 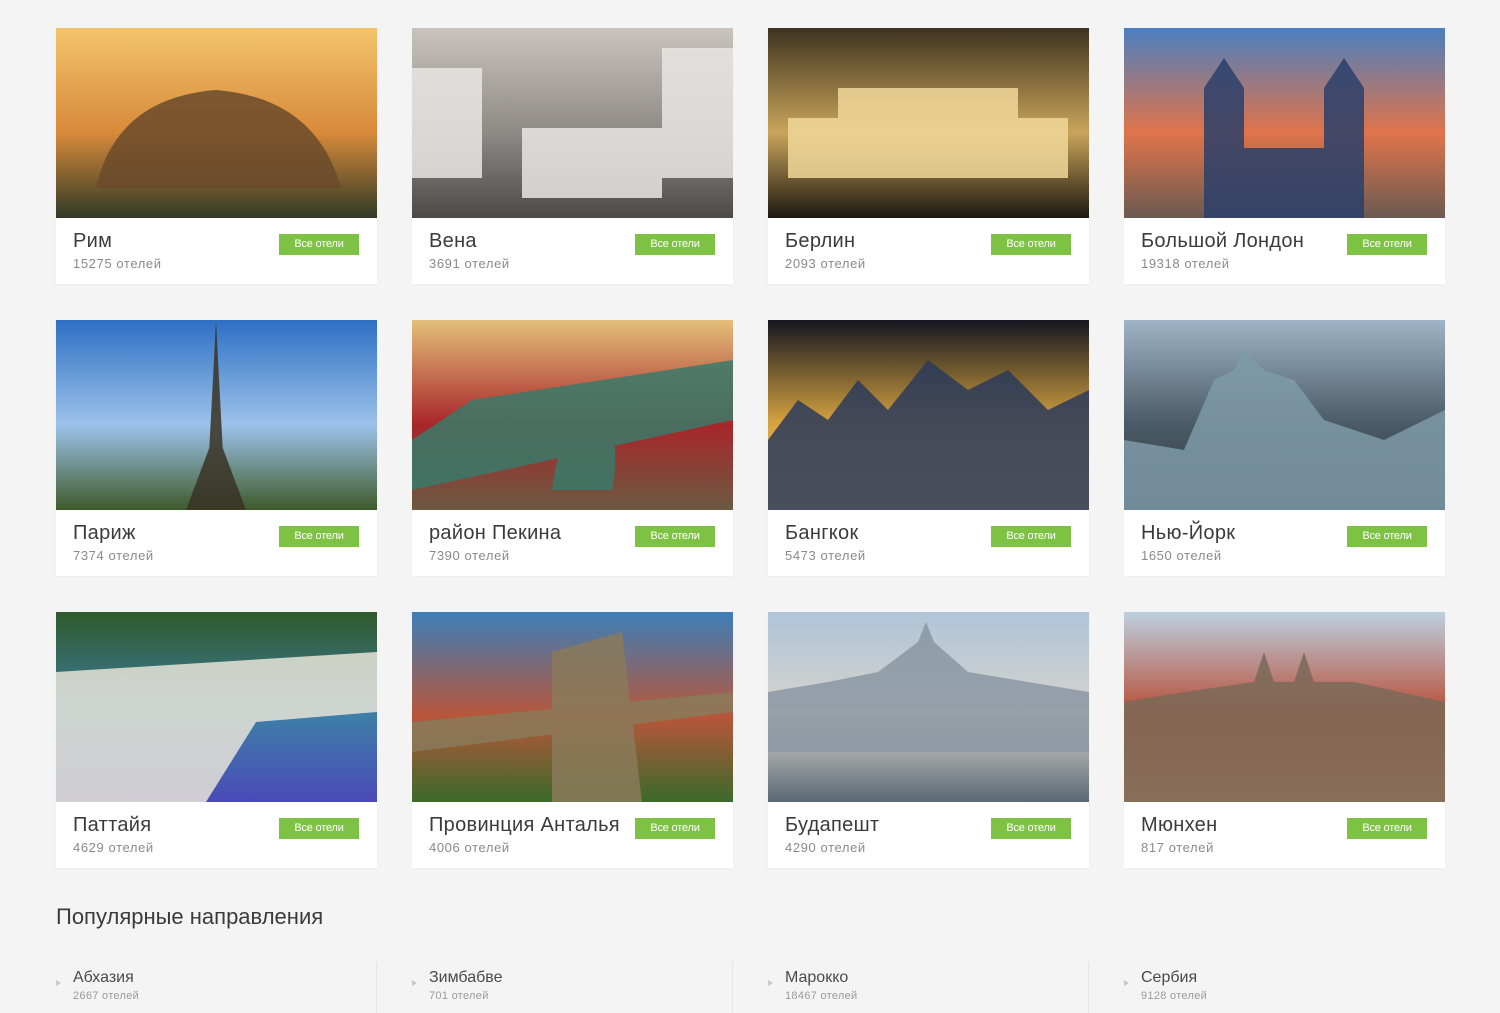 What do you see at coordinates (453, 241) in the screenshot?
I see `city-name: Вена` at bounding box center [453, 241].